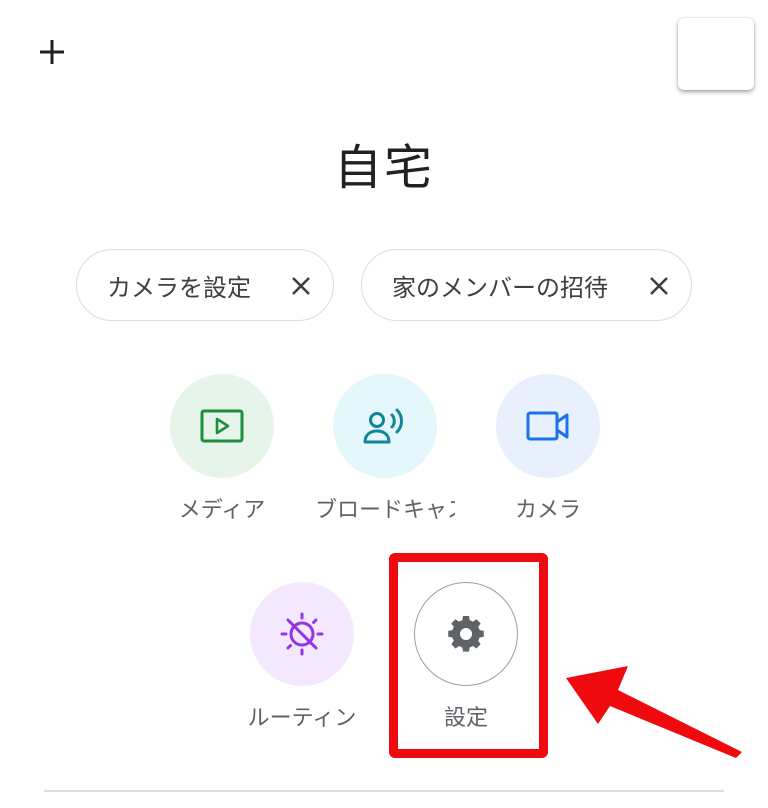 The height and width of the screenshot is (808, 768). I want to click on account-avatar, so click(716, 54).